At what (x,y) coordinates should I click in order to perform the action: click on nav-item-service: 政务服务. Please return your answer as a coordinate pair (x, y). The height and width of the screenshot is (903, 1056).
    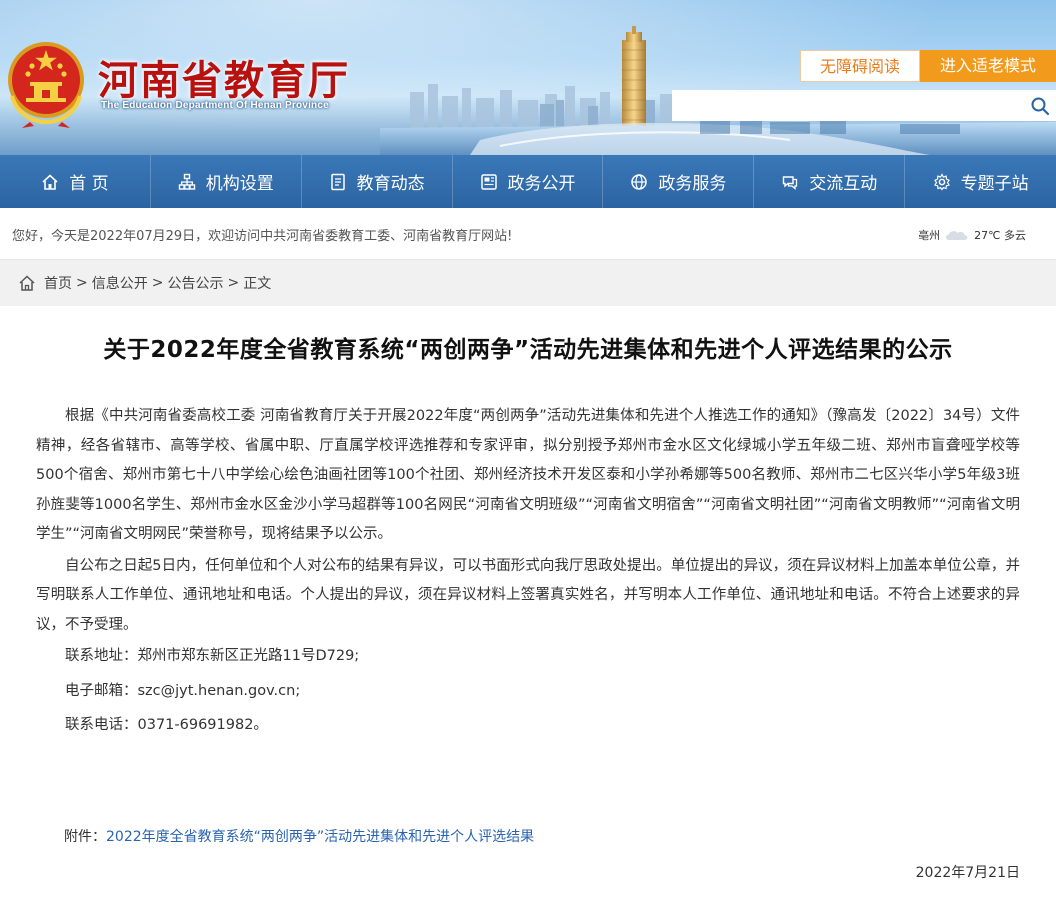
    Looking at the image, I should click on (679, 181).